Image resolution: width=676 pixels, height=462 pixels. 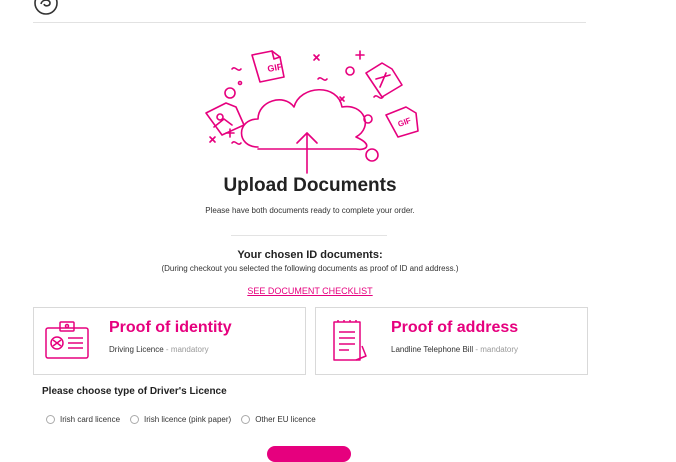 I want to click on cloud-upload-icon, so click(x=304, y=119).